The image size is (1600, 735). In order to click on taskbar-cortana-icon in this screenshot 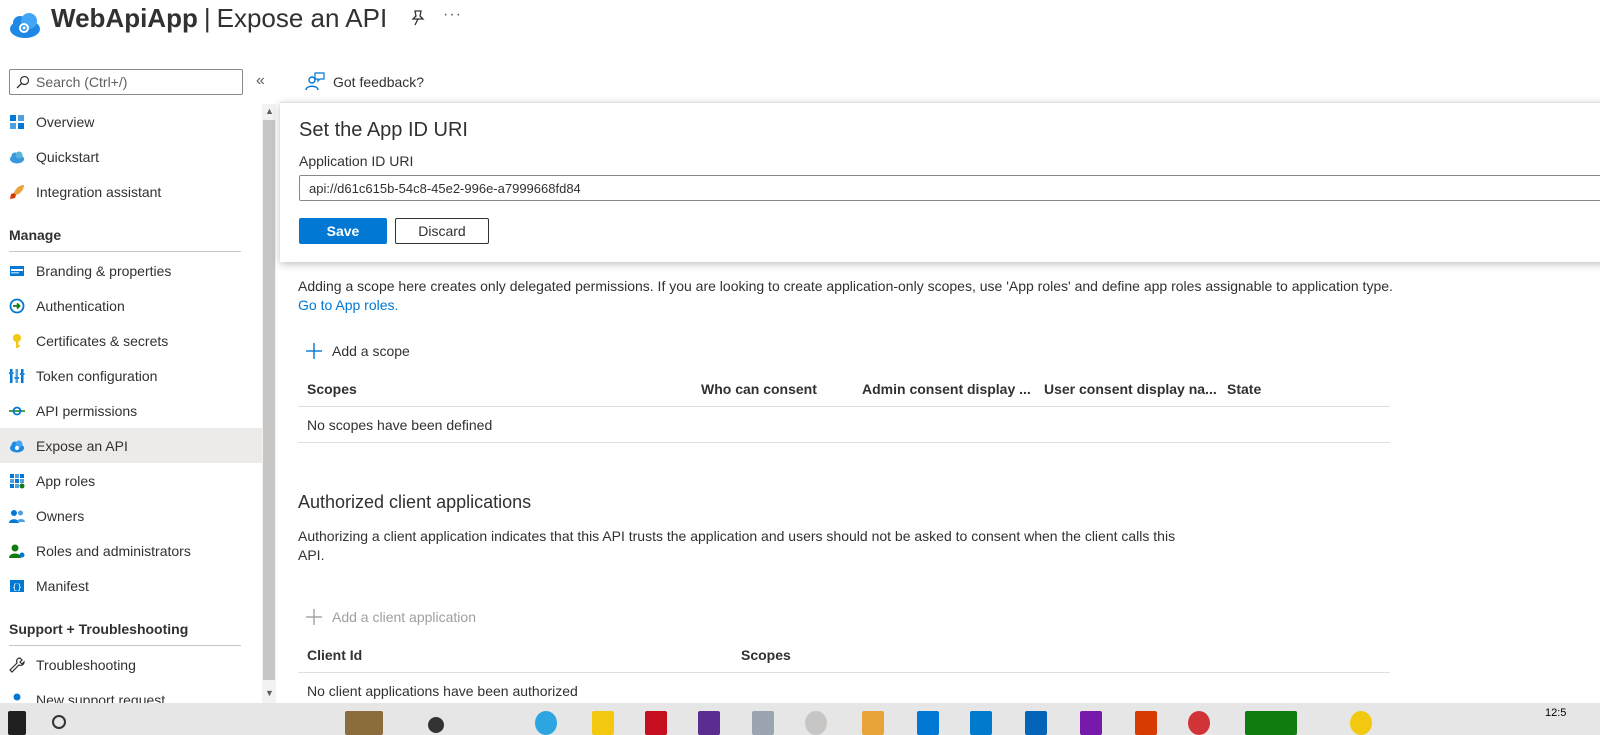, I will do `click(436, 725)`.